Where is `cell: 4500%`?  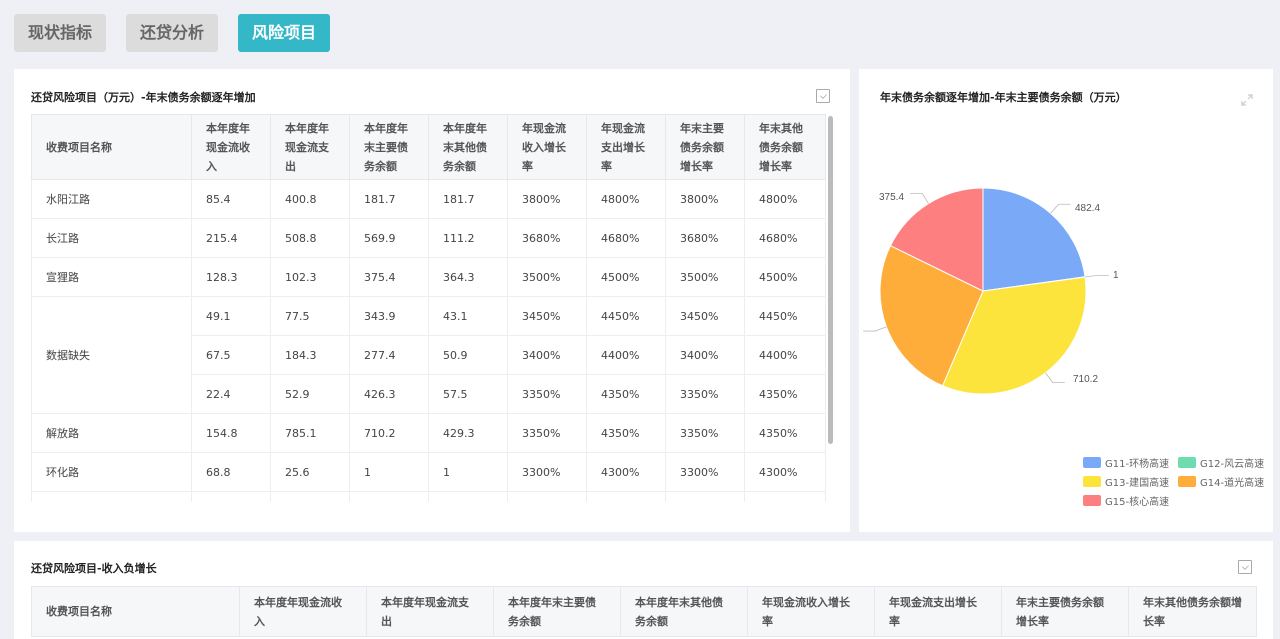
cell: 4500% is located at coordinates (785, 277).